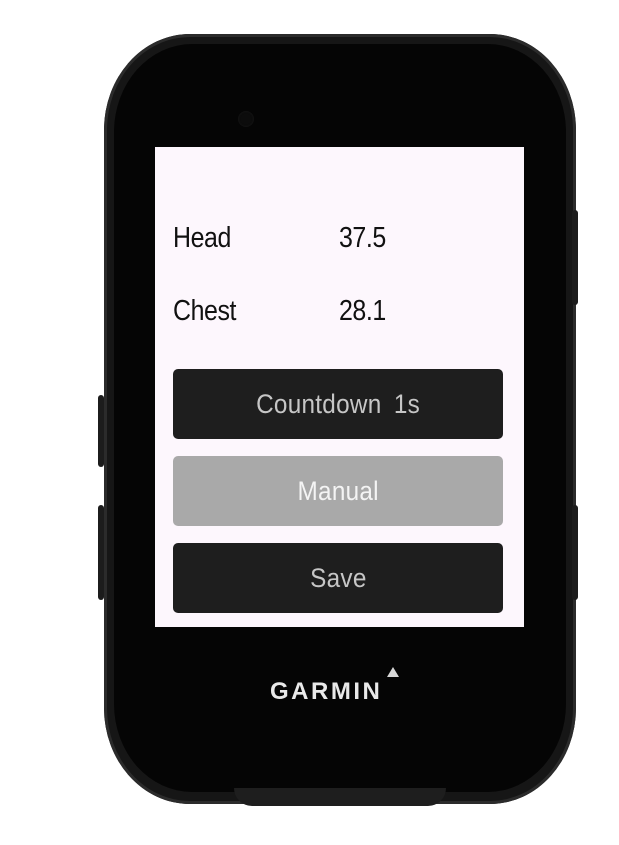 This screenshot has height=845, width=619. I want to click on manual-button-label: Manual, so click(338, 490).